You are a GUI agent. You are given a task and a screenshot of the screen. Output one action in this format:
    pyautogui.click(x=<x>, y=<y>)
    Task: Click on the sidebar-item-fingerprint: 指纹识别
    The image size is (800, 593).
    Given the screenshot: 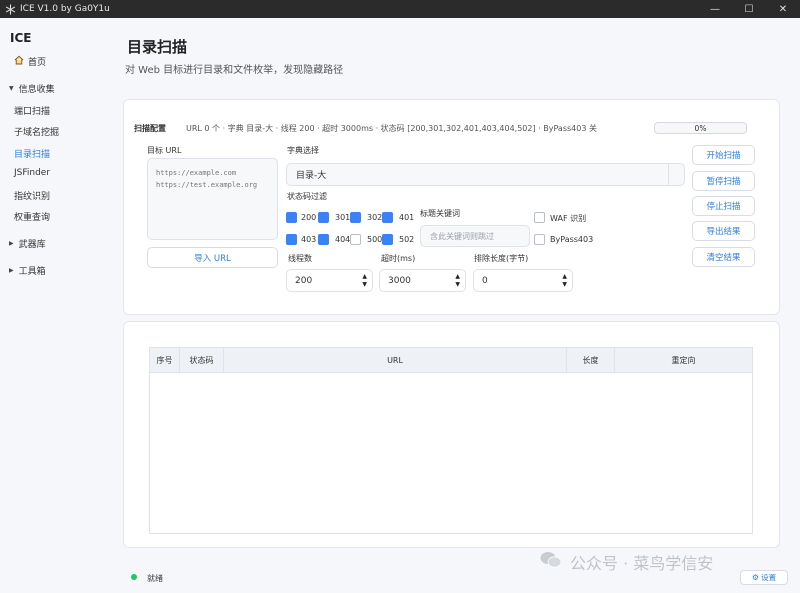 What is the action you would take?
    pyautogui.click(x=32, y=195)
    